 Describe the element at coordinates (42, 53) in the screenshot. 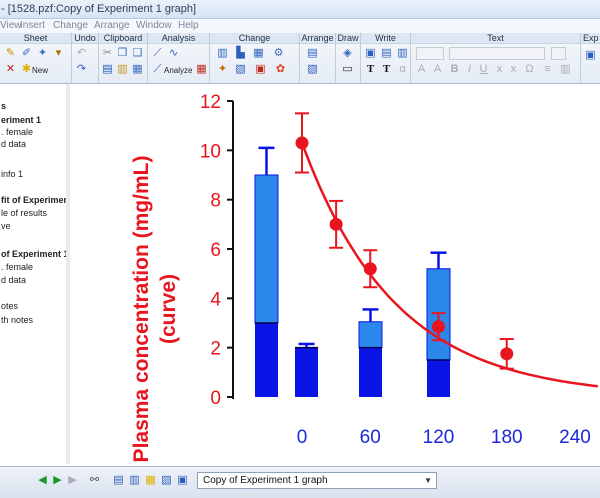

I see `wand-icon: ✦` at that location.